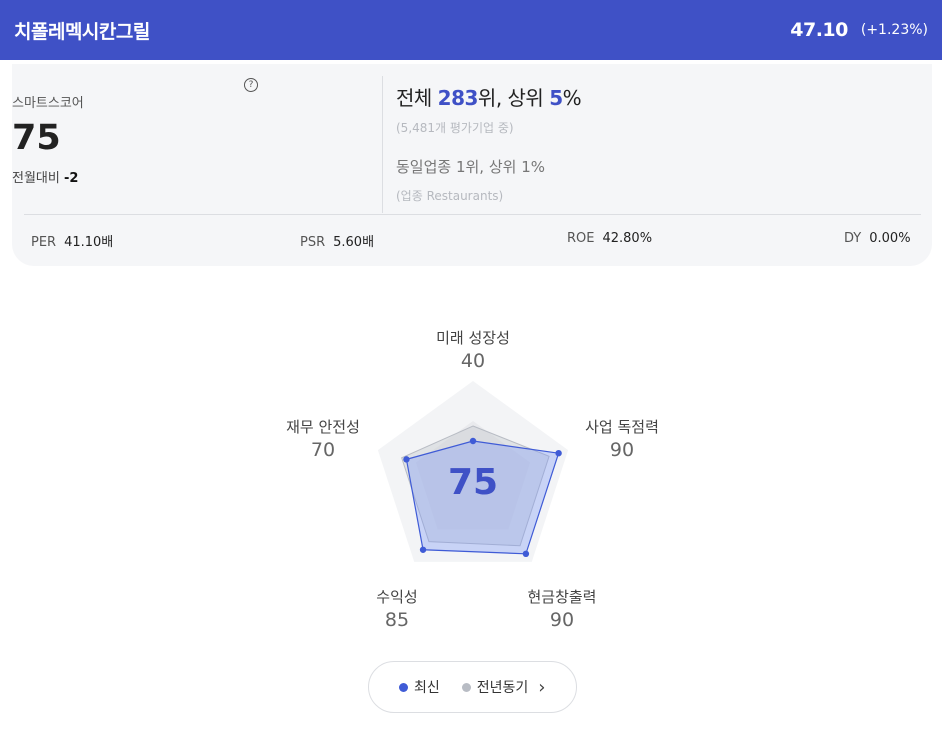 This screenshot has width=942, height=743. What do you see at coordinates (323, 450) in the screenshot?
I see `radar-axis-value: 70` at bounding box center [323, 450].